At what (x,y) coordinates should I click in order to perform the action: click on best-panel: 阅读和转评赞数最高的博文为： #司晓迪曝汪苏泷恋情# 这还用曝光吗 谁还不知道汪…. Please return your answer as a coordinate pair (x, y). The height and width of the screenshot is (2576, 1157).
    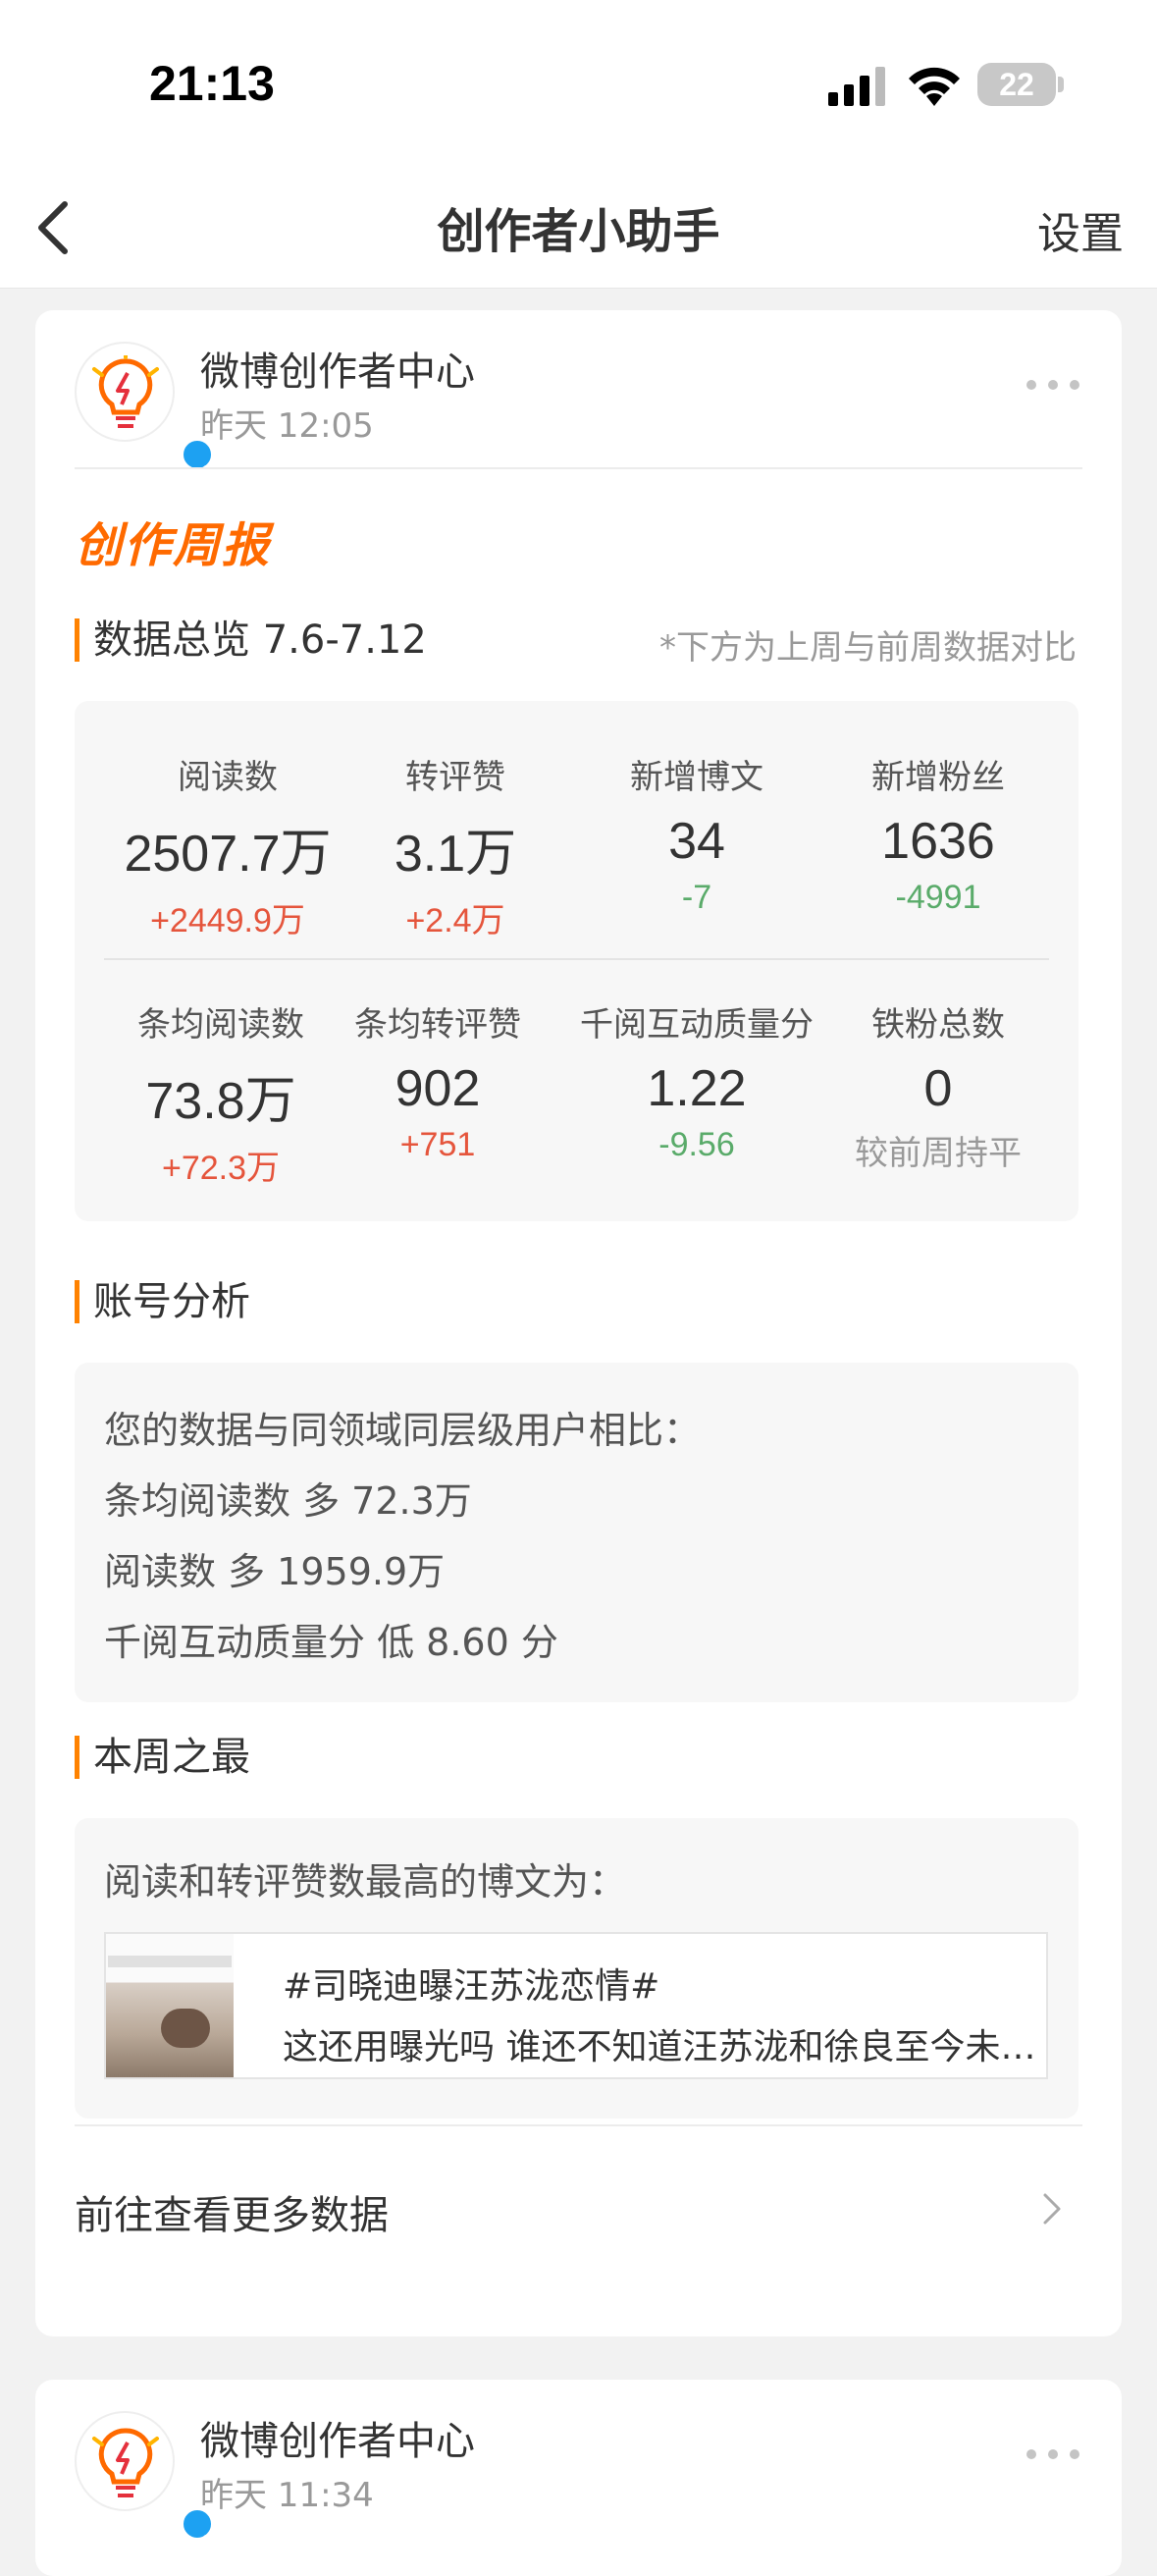
    Looking at the image, I should click on (577, 1968).